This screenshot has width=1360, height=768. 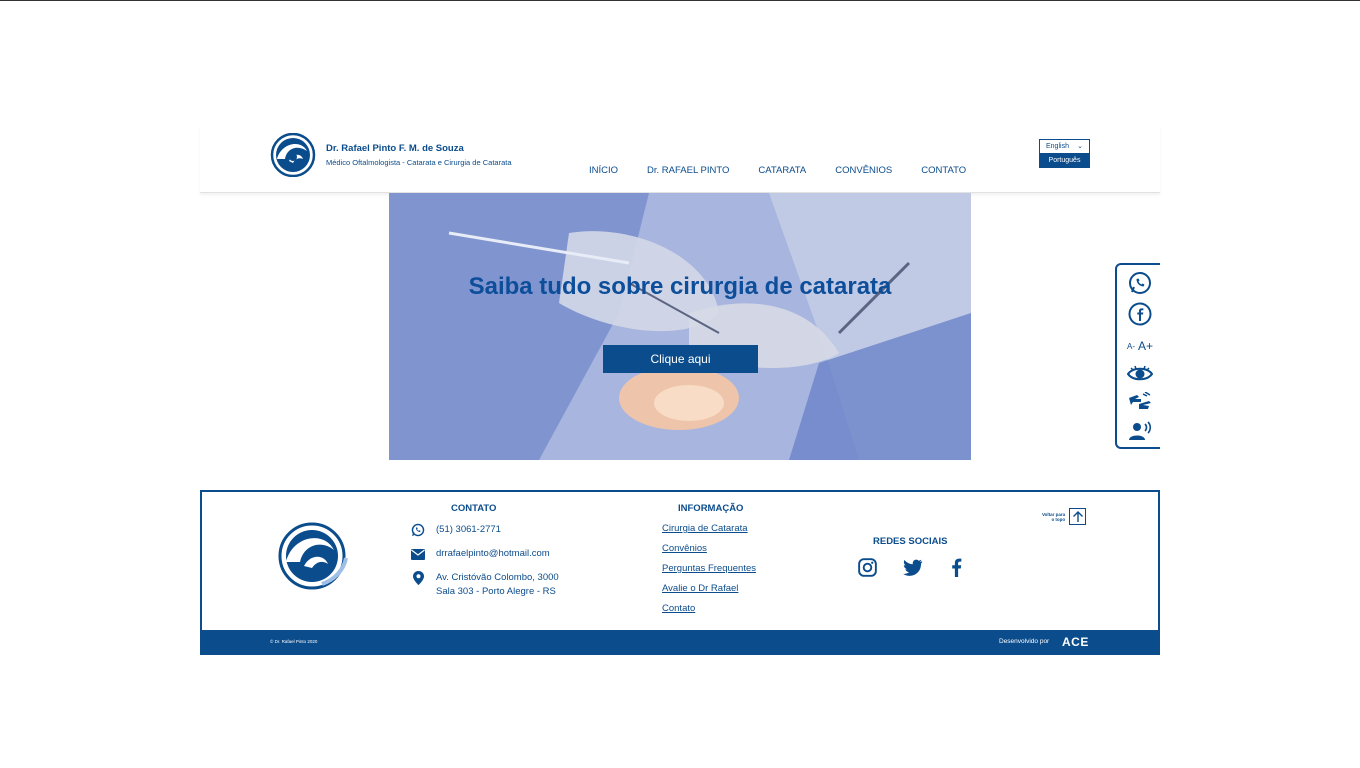 I want to click on logo-icon, so click(x=293, y=155).